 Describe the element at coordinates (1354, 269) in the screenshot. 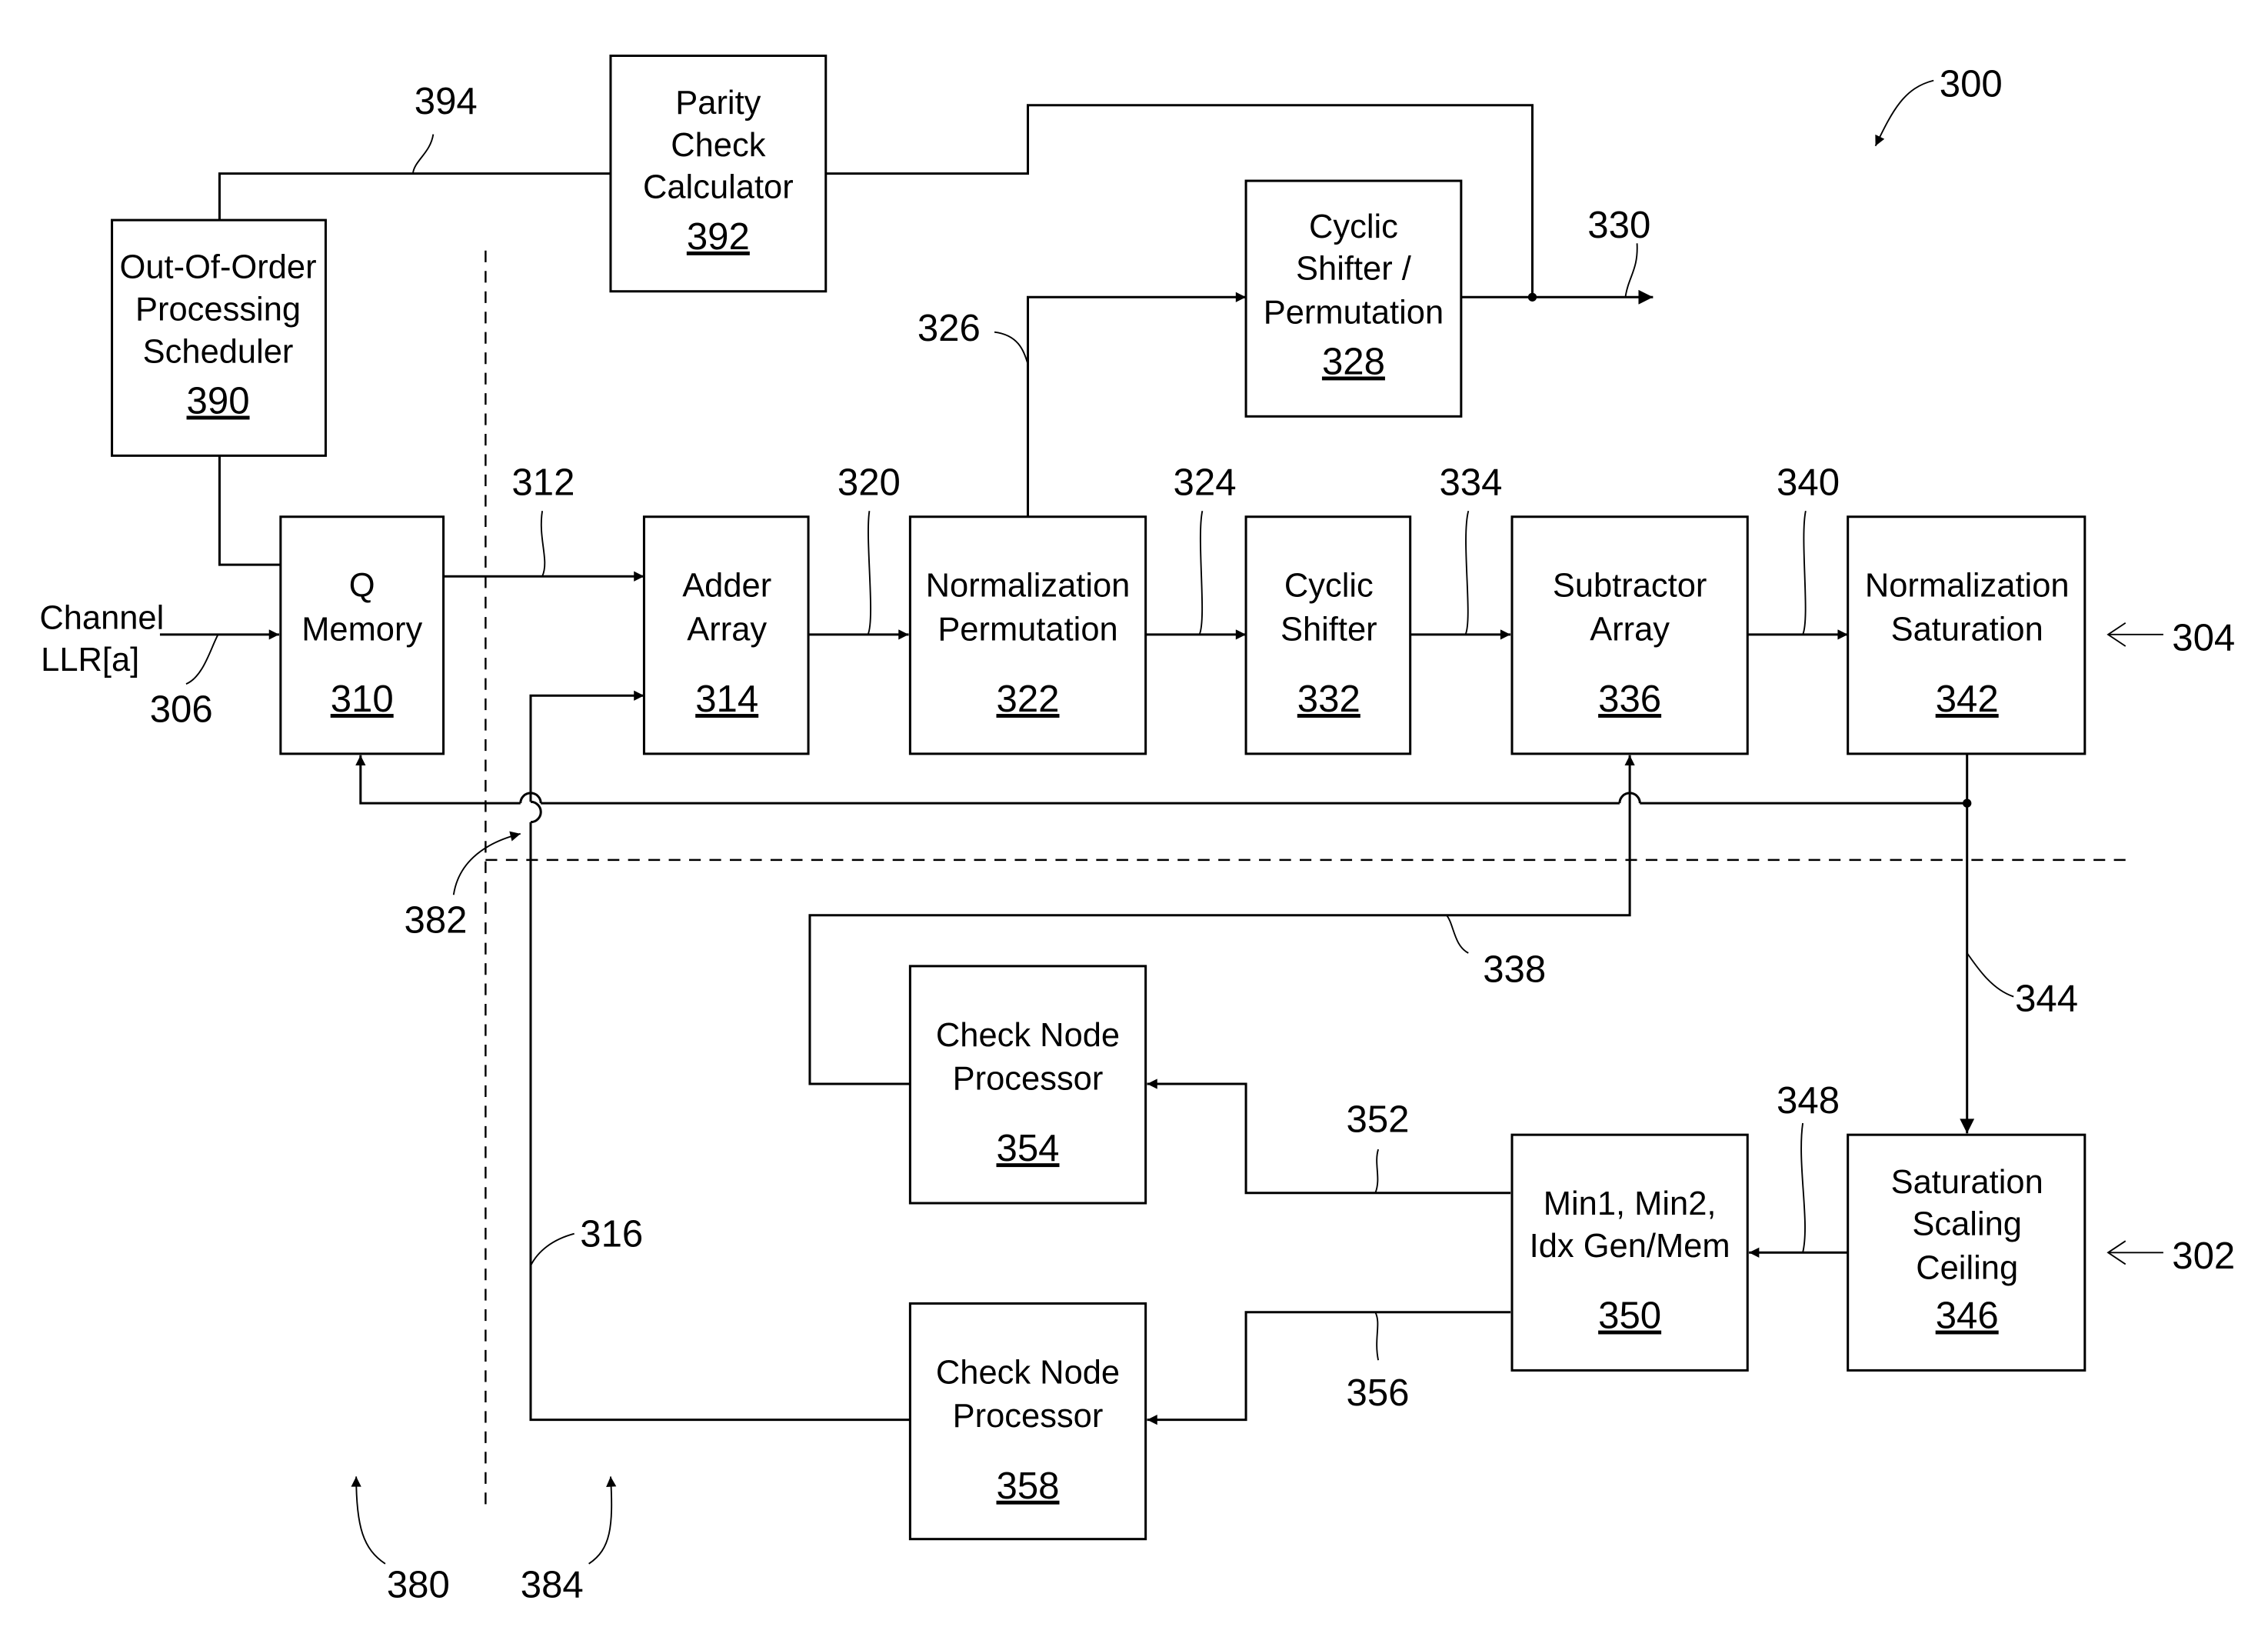

I see `block-label: Shifter /` at that location.